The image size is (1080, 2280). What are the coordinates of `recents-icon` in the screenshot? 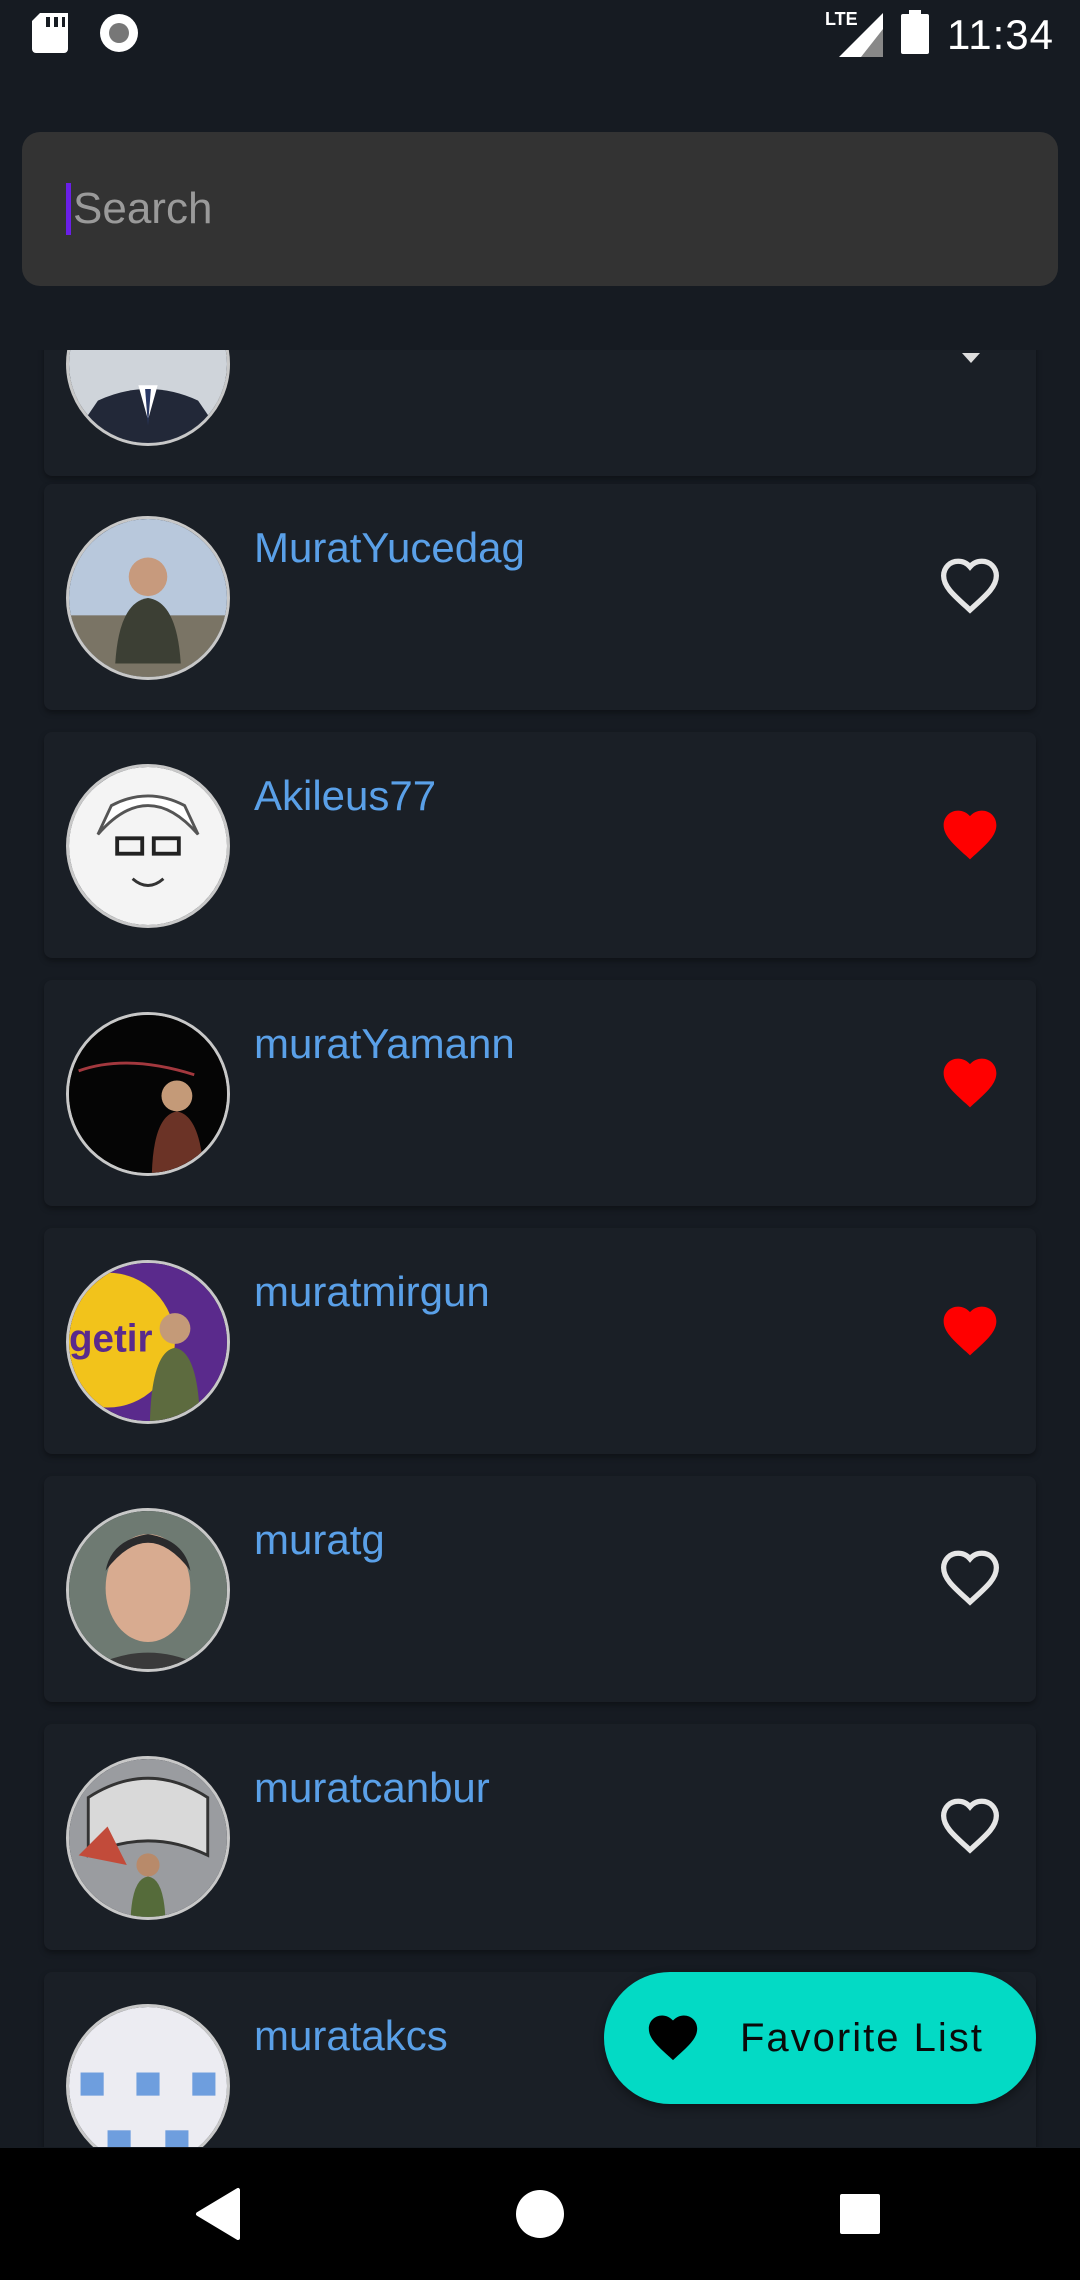 It's located at (860, 2214).